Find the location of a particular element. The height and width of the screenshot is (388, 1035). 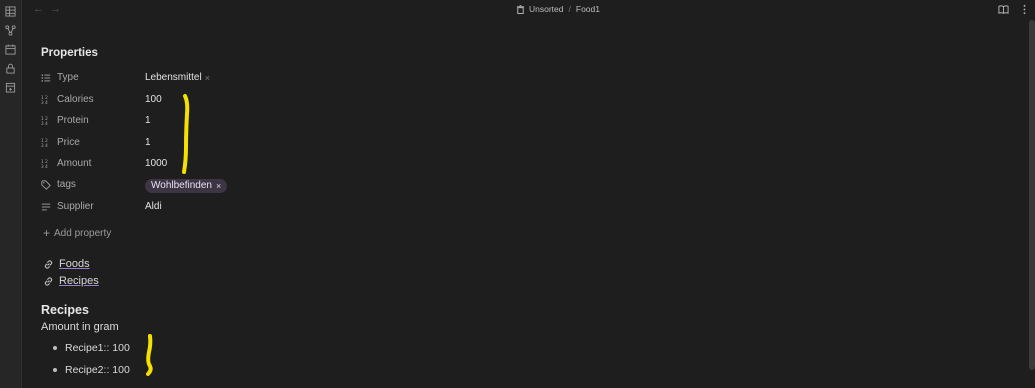

remove-value-icon: × is located at coordinates (207, 78).